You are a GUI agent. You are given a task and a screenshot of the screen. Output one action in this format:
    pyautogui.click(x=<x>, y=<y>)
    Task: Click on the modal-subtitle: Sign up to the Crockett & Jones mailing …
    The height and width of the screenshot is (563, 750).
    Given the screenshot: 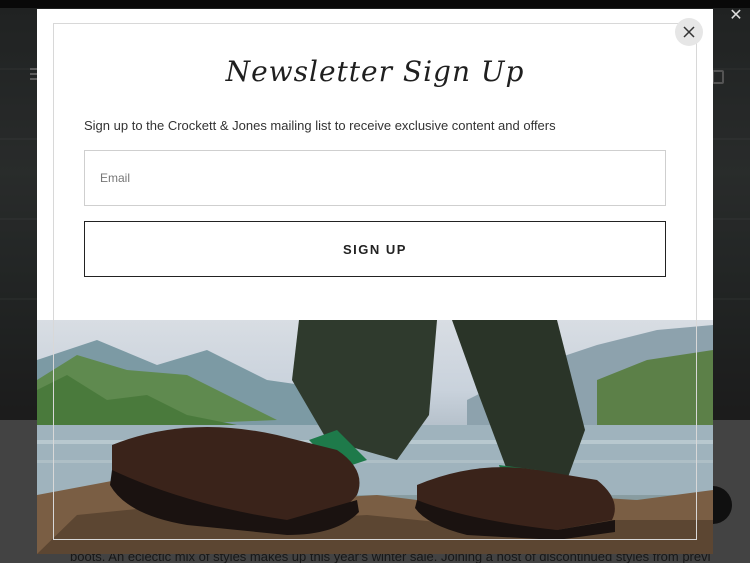 What is the action you would take?
    pyautogui.click(x=320, y=125)
    